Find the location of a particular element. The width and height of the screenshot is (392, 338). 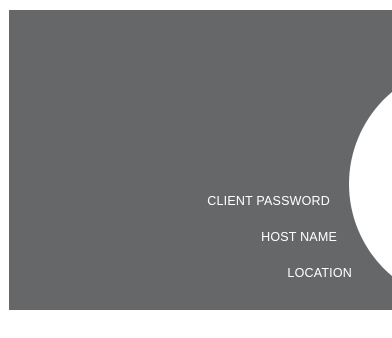

client-password-label: CLIENT PASSWORD is located at coordinates (268, 201).